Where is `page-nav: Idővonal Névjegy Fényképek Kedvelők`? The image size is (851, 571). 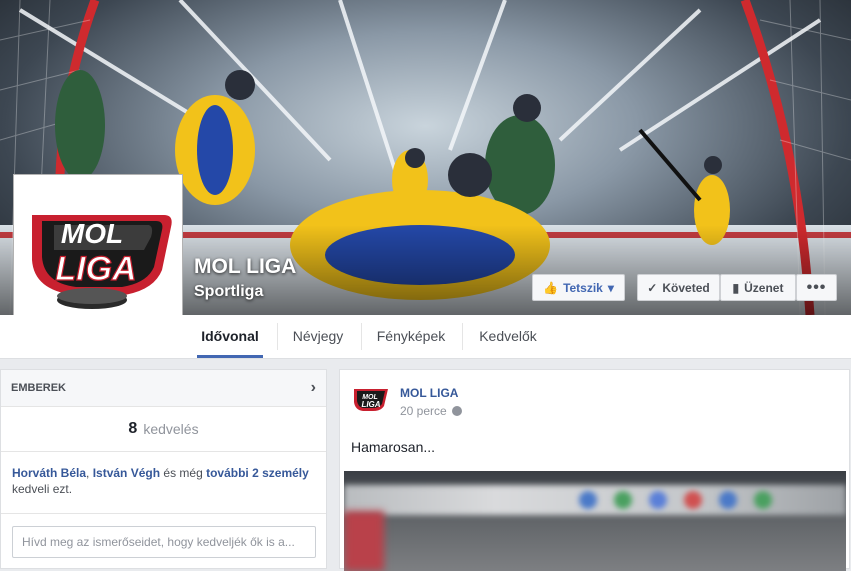
page-nav: Idővonal Névjegy Fényképek Kedvelők is located at coordinates (425, 337).